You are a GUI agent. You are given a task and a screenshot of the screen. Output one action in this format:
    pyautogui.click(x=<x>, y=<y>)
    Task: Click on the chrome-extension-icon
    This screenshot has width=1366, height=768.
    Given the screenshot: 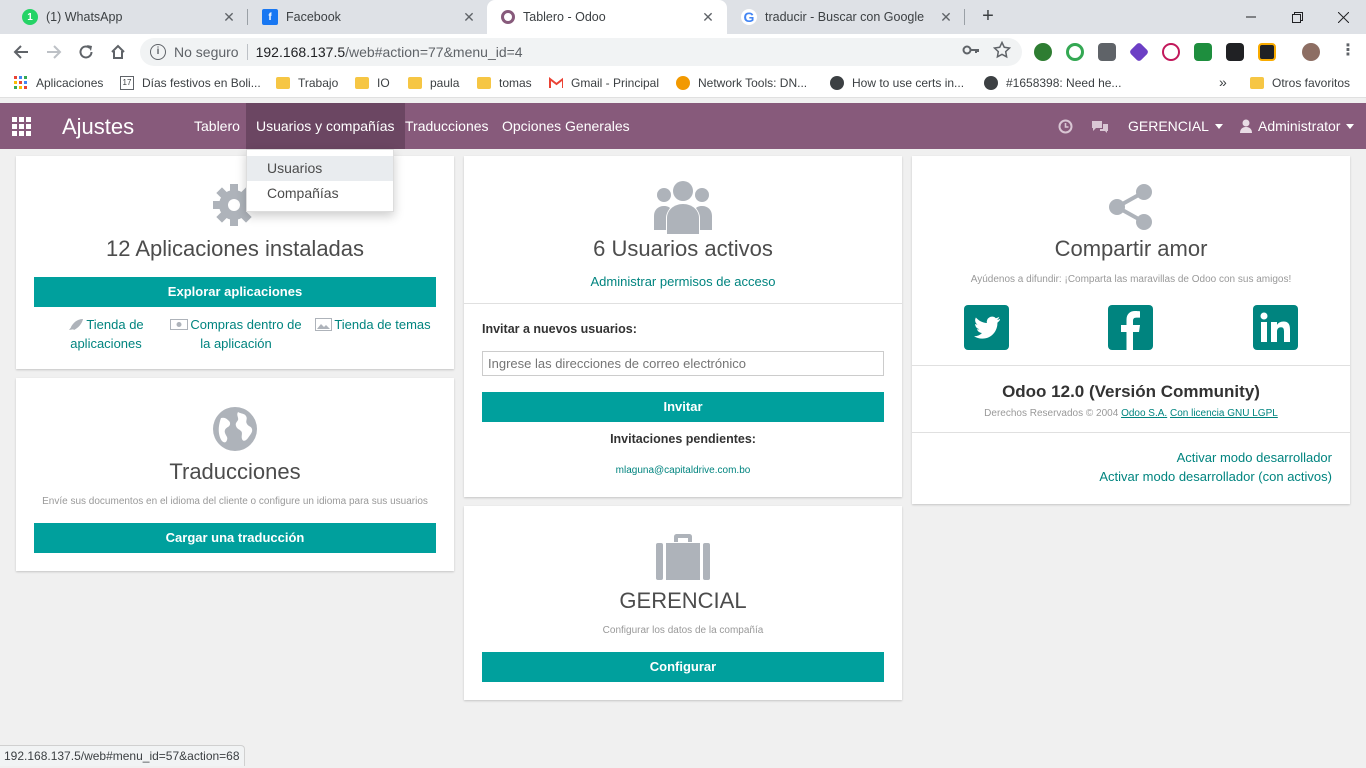 What is the action you would take?
    pyautogui.click(x=1075, y=52)
    